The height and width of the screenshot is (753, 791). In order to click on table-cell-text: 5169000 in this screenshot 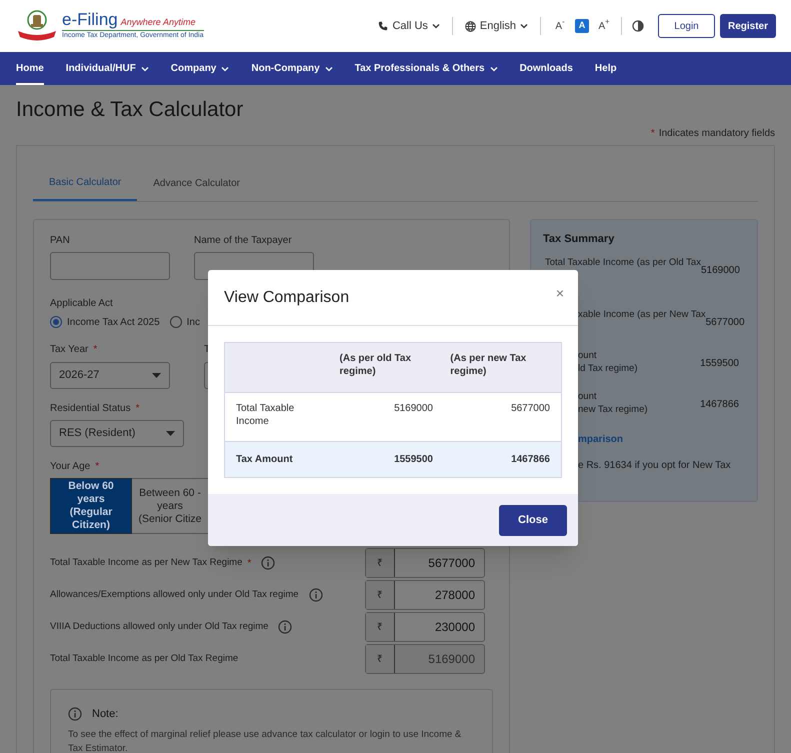, I will do `click(413, 409)`.